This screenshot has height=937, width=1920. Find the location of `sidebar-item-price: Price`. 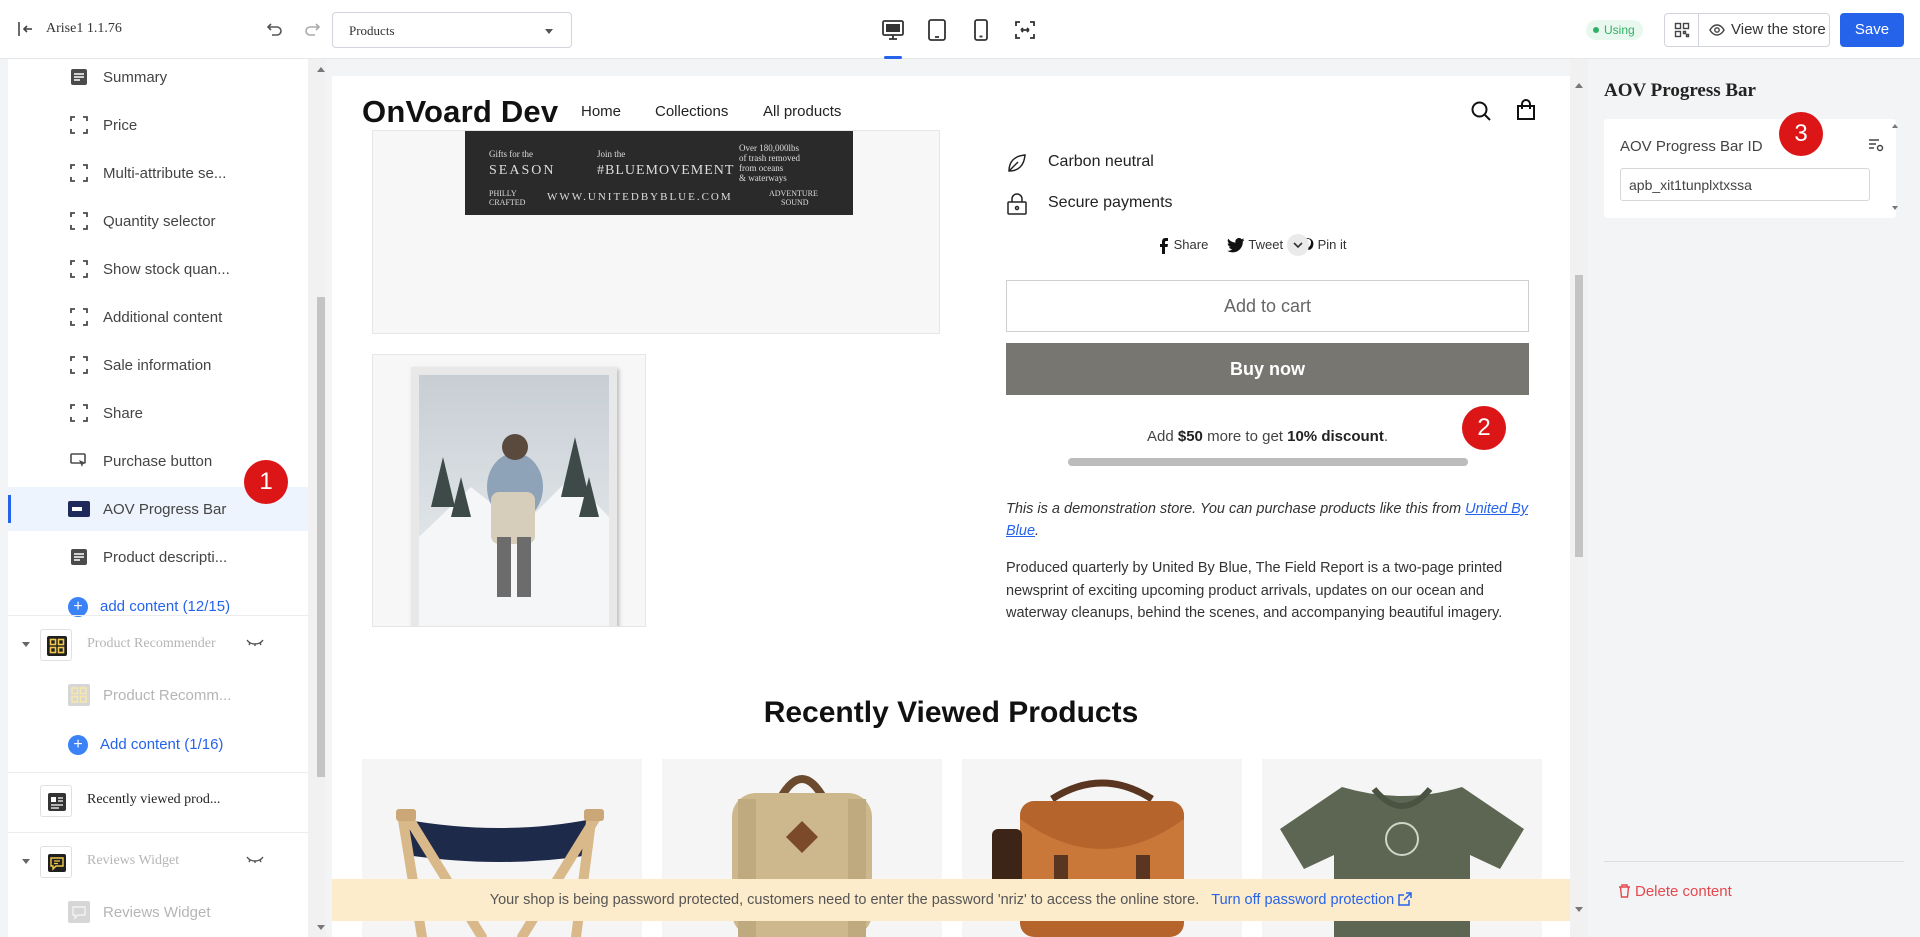

sidebar-item-price: Price is located at coordinates (158, 125).